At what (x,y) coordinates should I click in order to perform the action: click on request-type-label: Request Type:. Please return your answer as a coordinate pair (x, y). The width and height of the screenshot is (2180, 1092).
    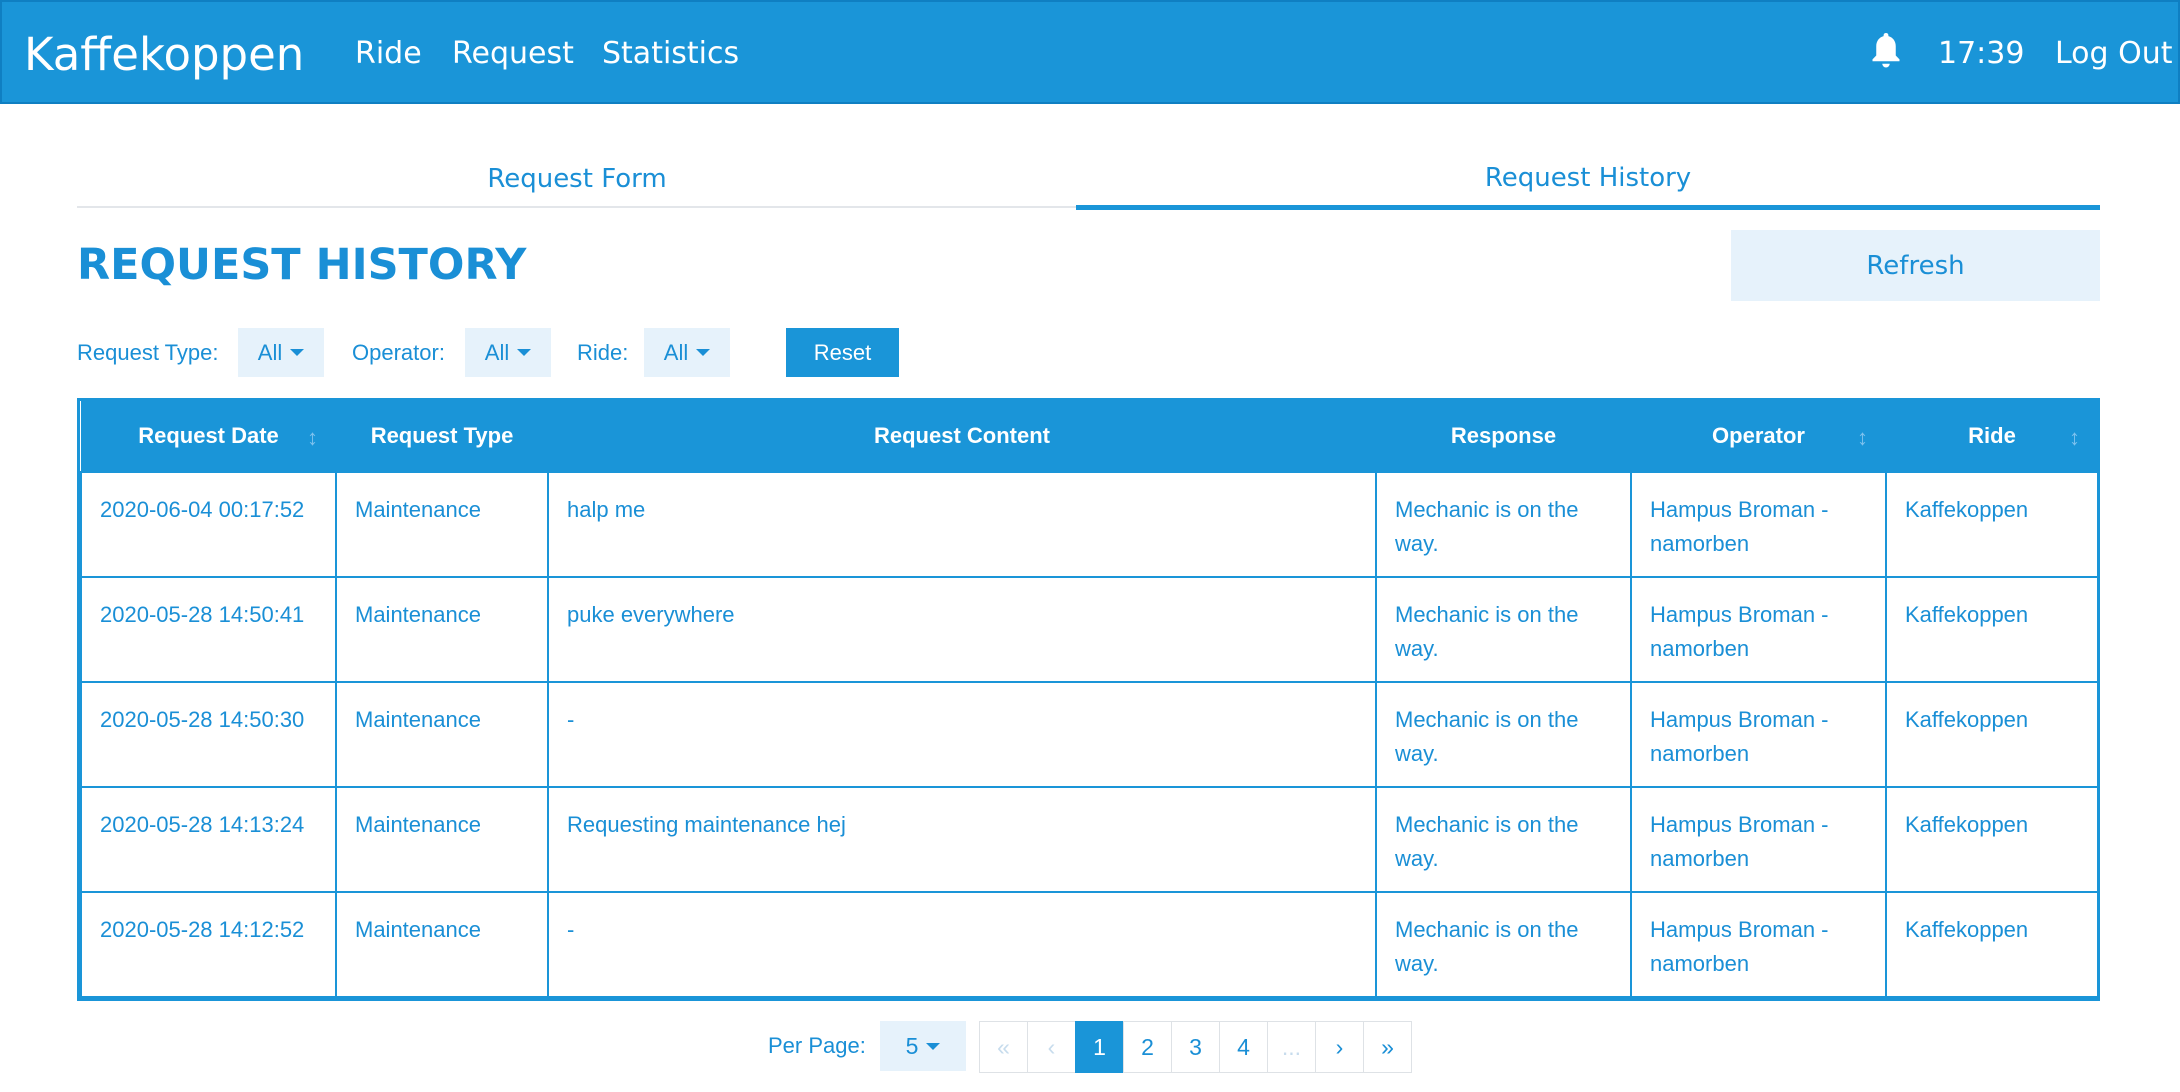
    Looking at the image, I should click on (148, 352).